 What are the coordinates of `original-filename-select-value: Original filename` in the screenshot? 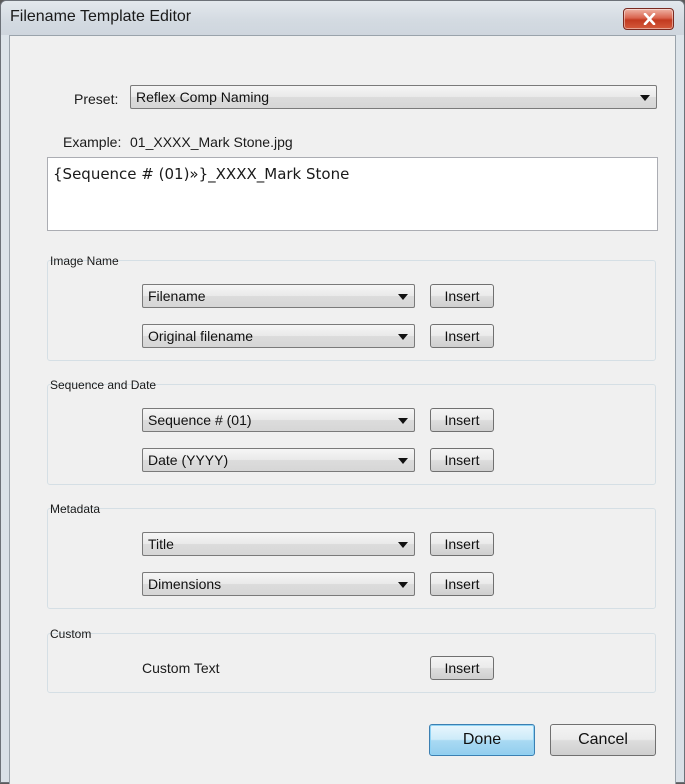 It's located at (201, 336).